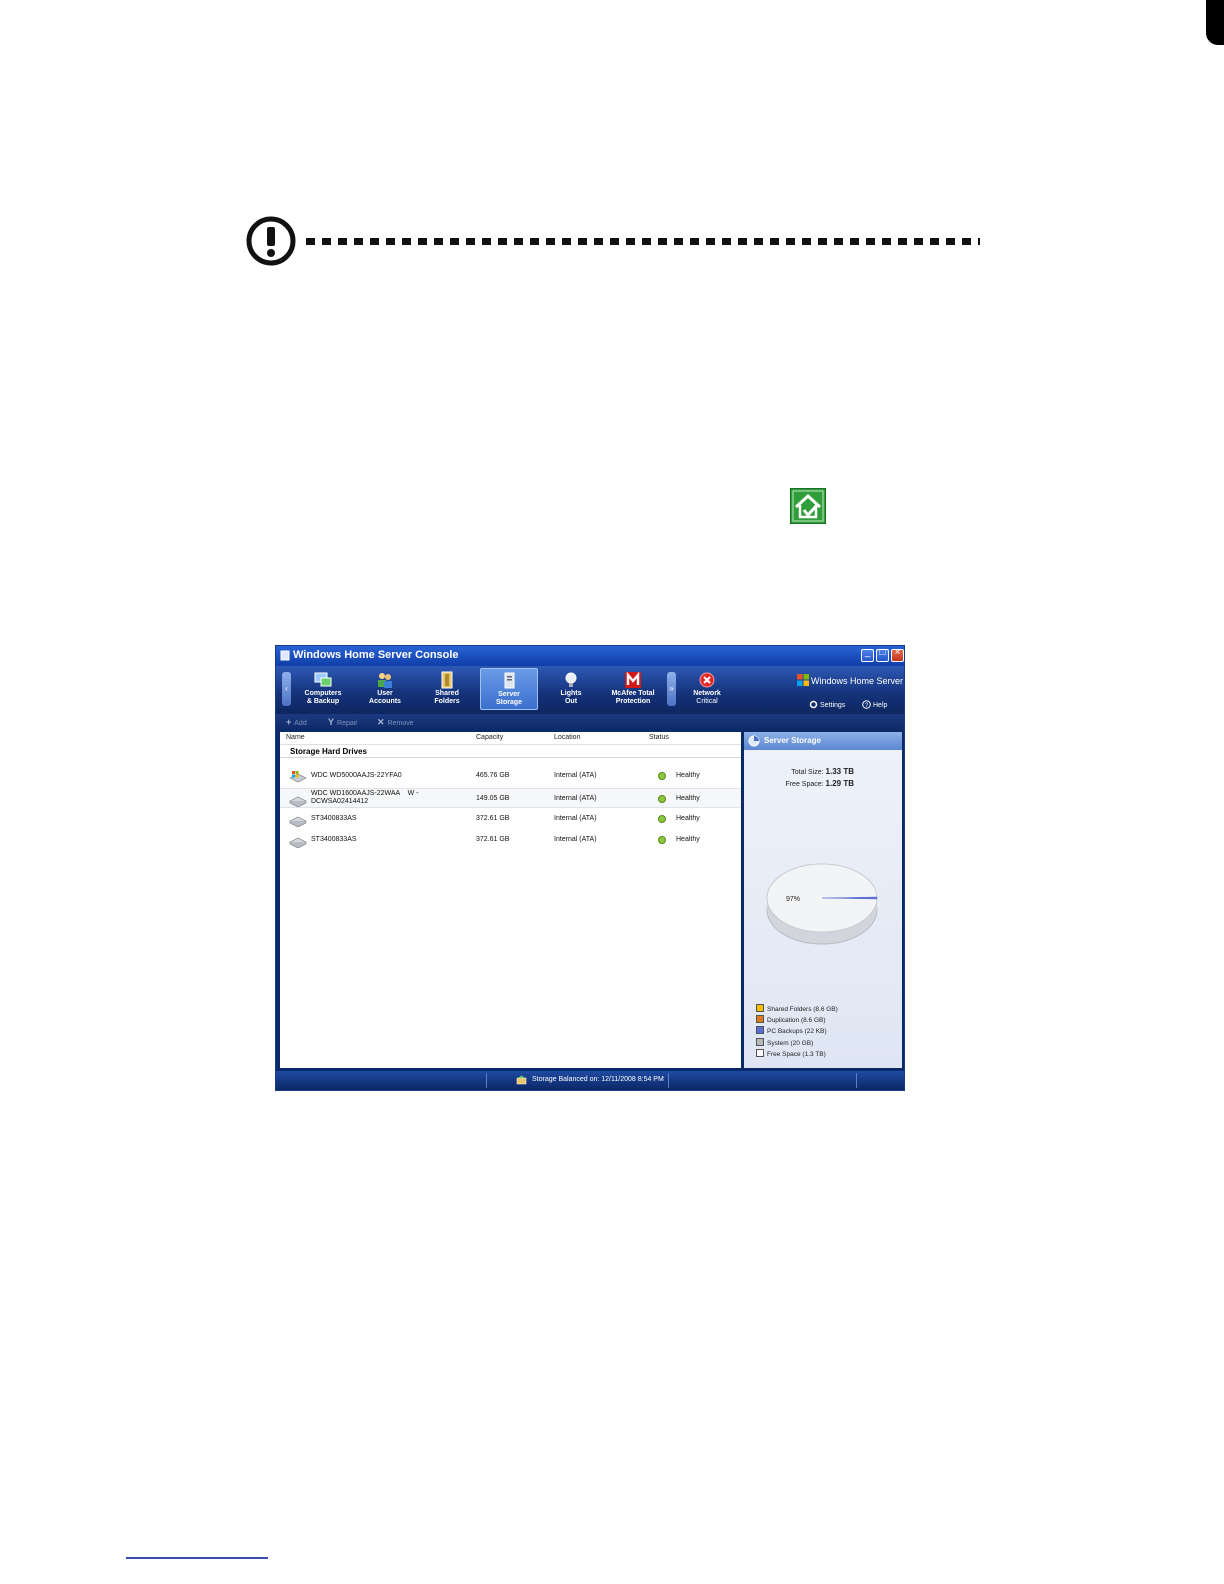 The height and width of the screenshot is (1584, 1224). Describe the element at coordinates (823, 741) in the screenshot. I see `side-pane-header: Server Storage` at that location.